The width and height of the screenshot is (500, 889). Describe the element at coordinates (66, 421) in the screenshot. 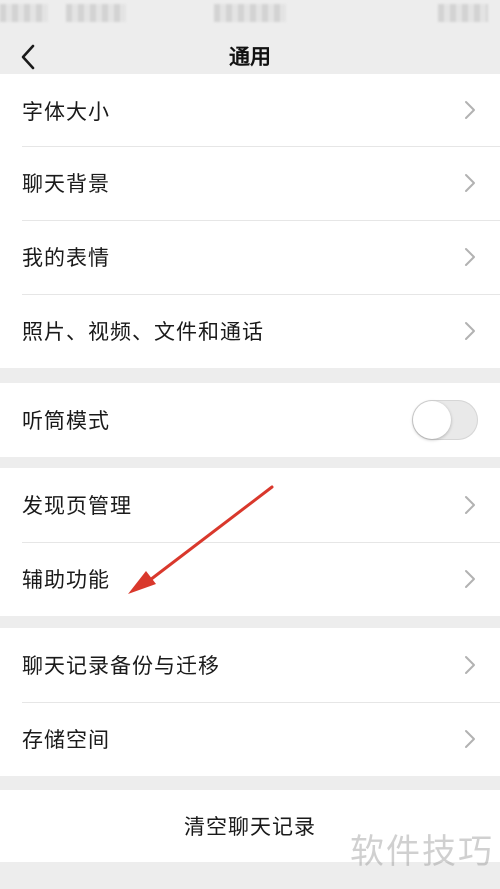

I see `row-label: 听筒模式` at that location.